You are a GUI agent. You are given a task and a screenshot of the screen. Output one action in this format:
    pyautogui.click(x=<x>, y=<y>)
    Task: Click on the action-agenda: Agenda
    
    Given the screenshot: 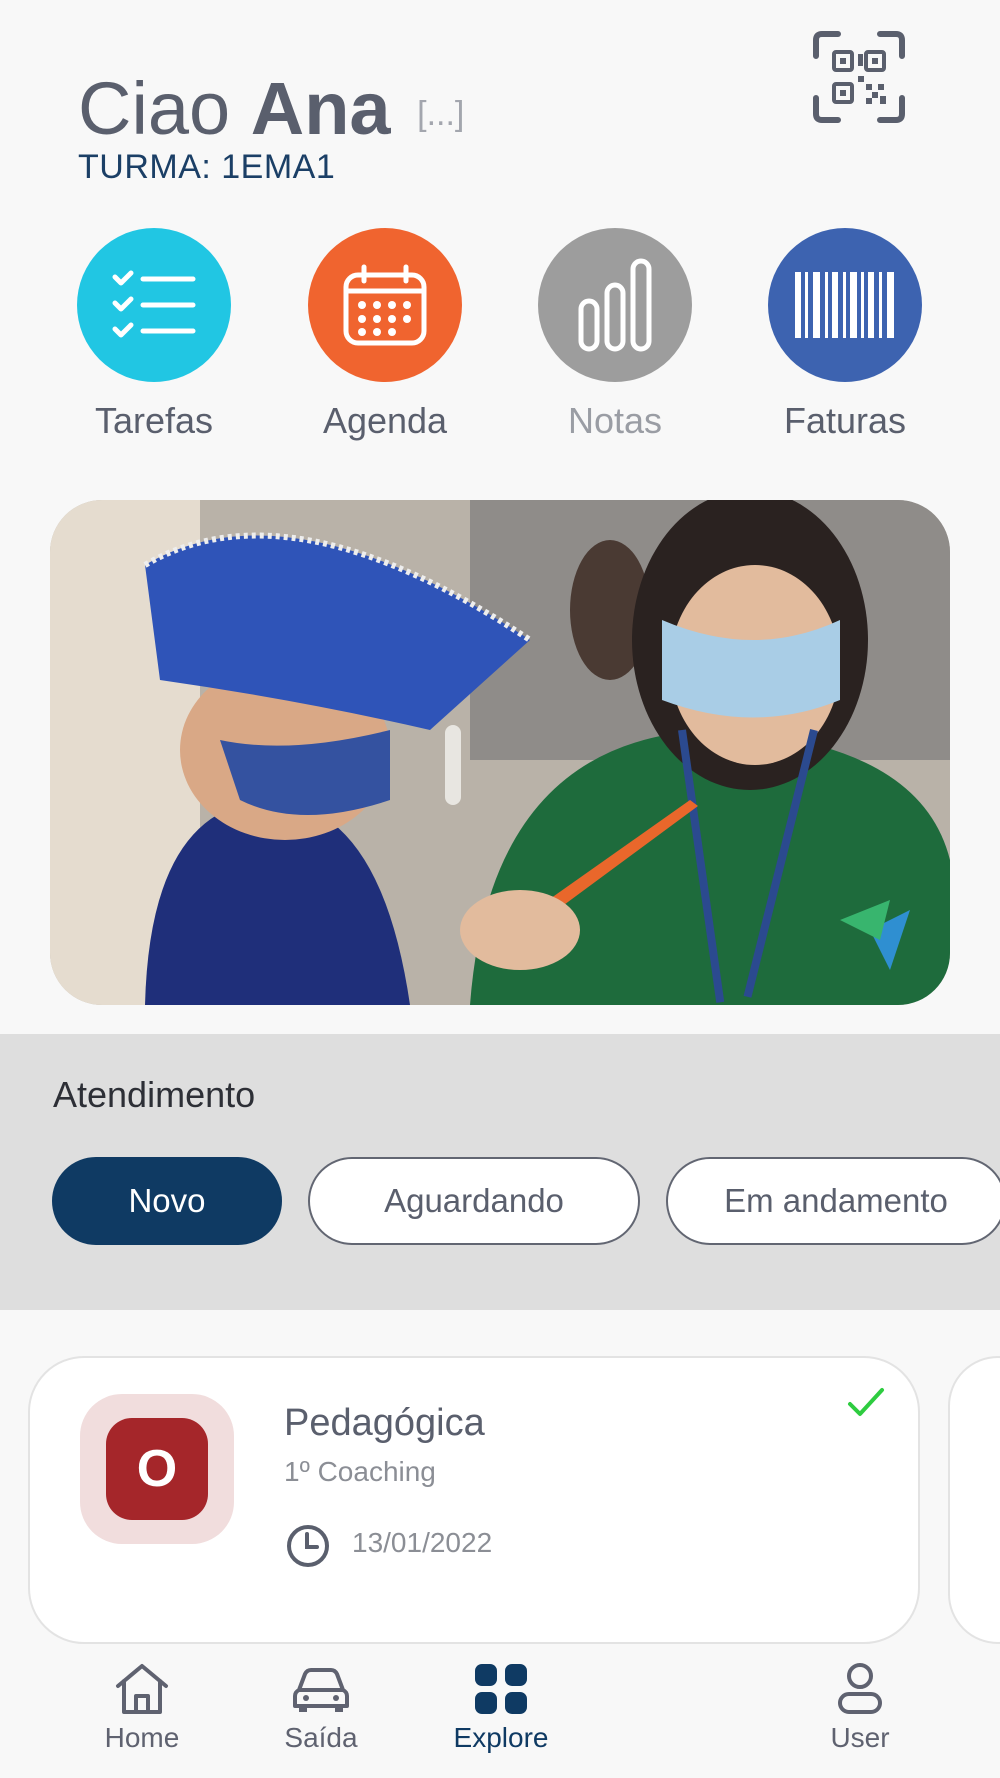 What is the action you would take?
    pyautogui.click(x=385, y=335)
    